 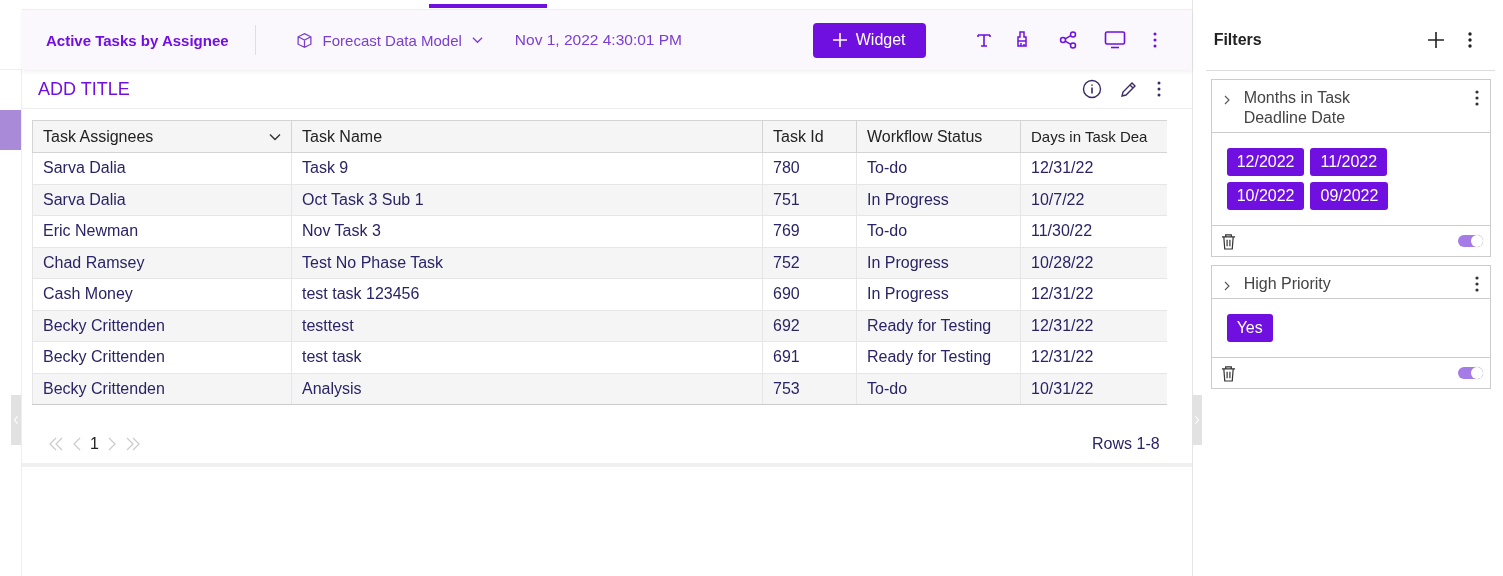 What do you see at coordinates (162, 263) in the screenshot?
I see `table-cell: Chad Ramsey` at bounding box center [162, 263].